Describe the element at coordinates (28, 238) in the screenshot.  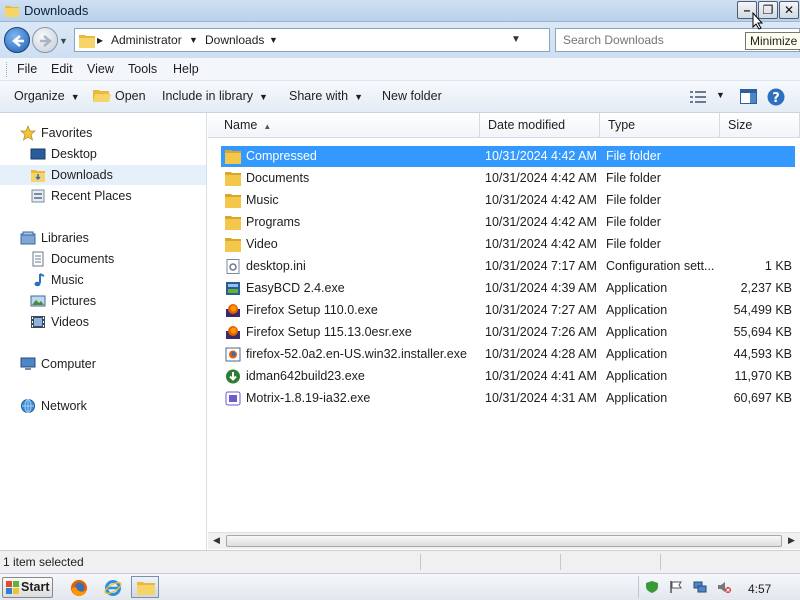
I see `libraries-icon` at that location.